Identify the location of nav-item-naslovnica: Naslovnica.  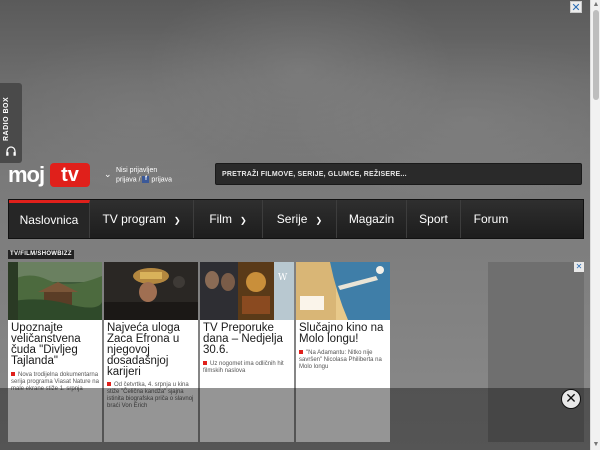
(49, 219).